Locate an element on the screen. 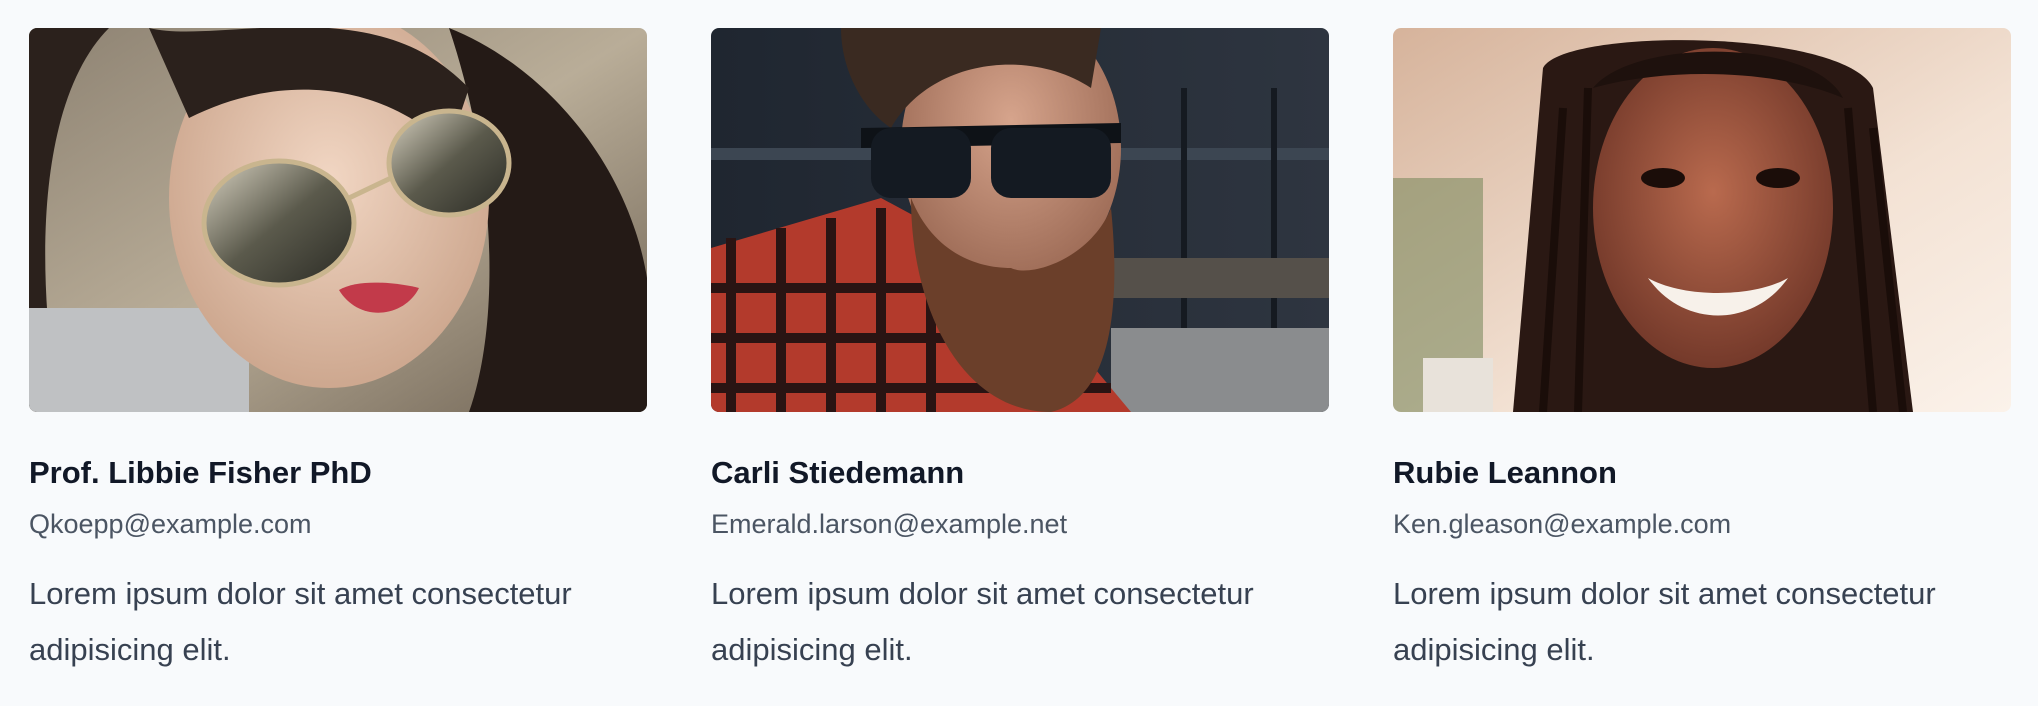  member-name: Carli Stiedemann is located at coordinates (838, 472).